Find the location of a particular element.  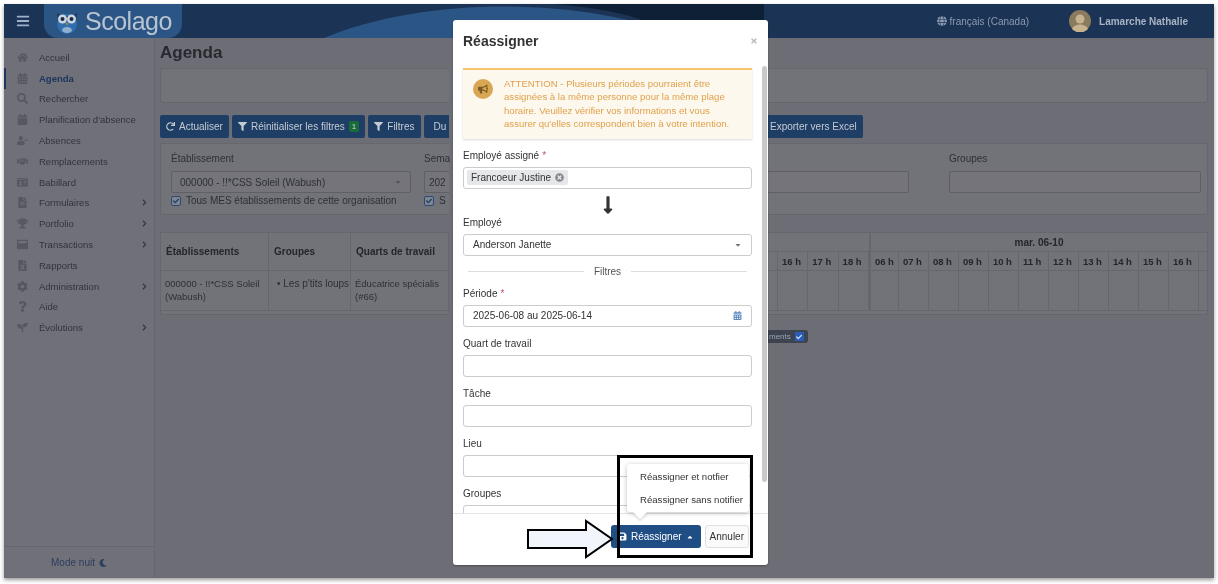

hour-header: 15 h is located at coordinates (1153, 261).